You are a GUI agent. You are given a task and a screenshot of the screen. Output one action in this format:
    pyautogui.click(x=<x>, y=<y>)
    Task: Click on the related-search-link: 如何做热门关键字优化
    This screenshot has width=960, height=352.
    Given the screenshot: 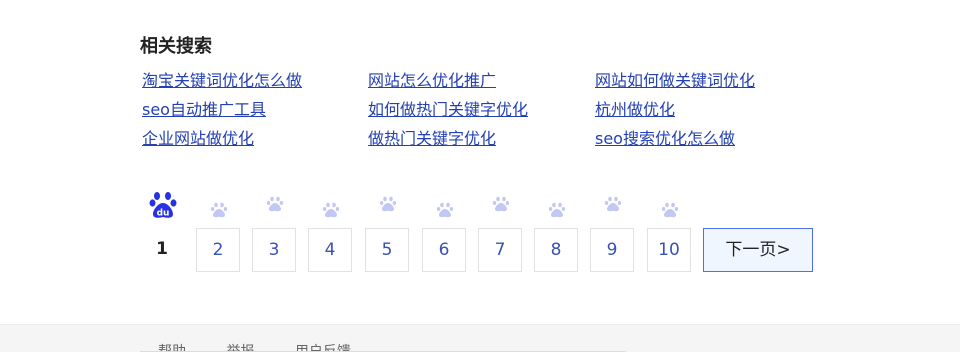 What is the action you would take?
    pyautogui.click(x=481, y=109)
    